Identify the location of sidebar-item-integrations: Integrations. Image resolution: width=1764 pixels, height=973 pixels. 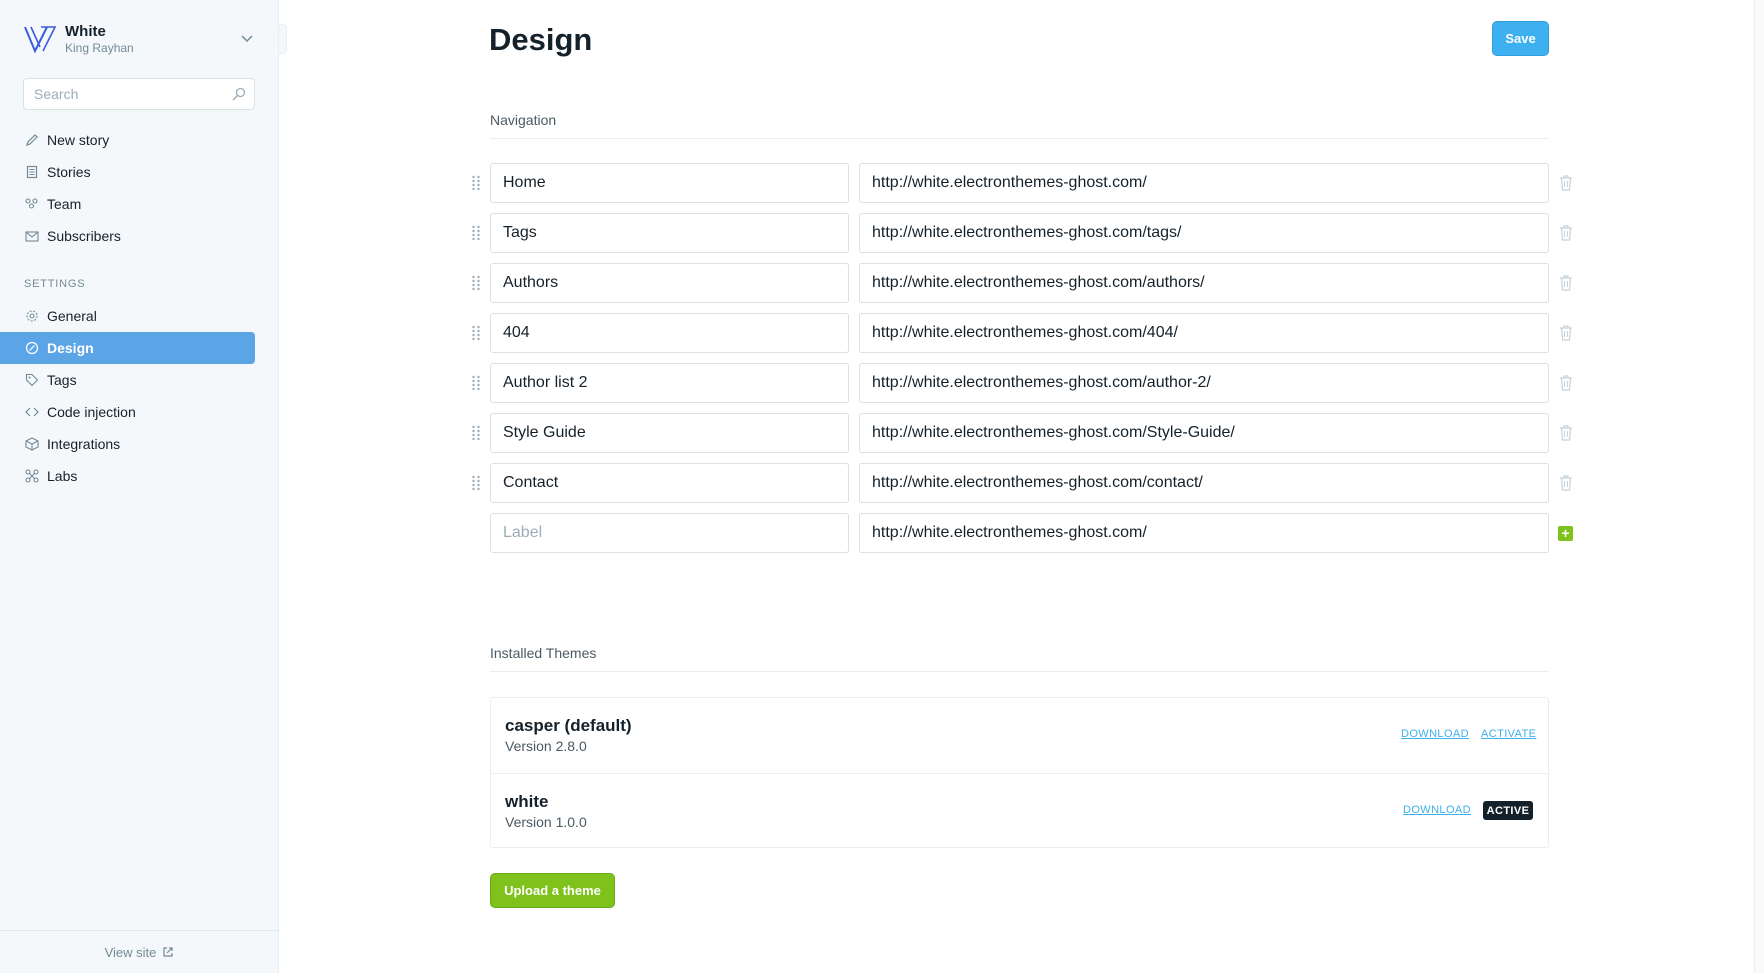
(127, 444).